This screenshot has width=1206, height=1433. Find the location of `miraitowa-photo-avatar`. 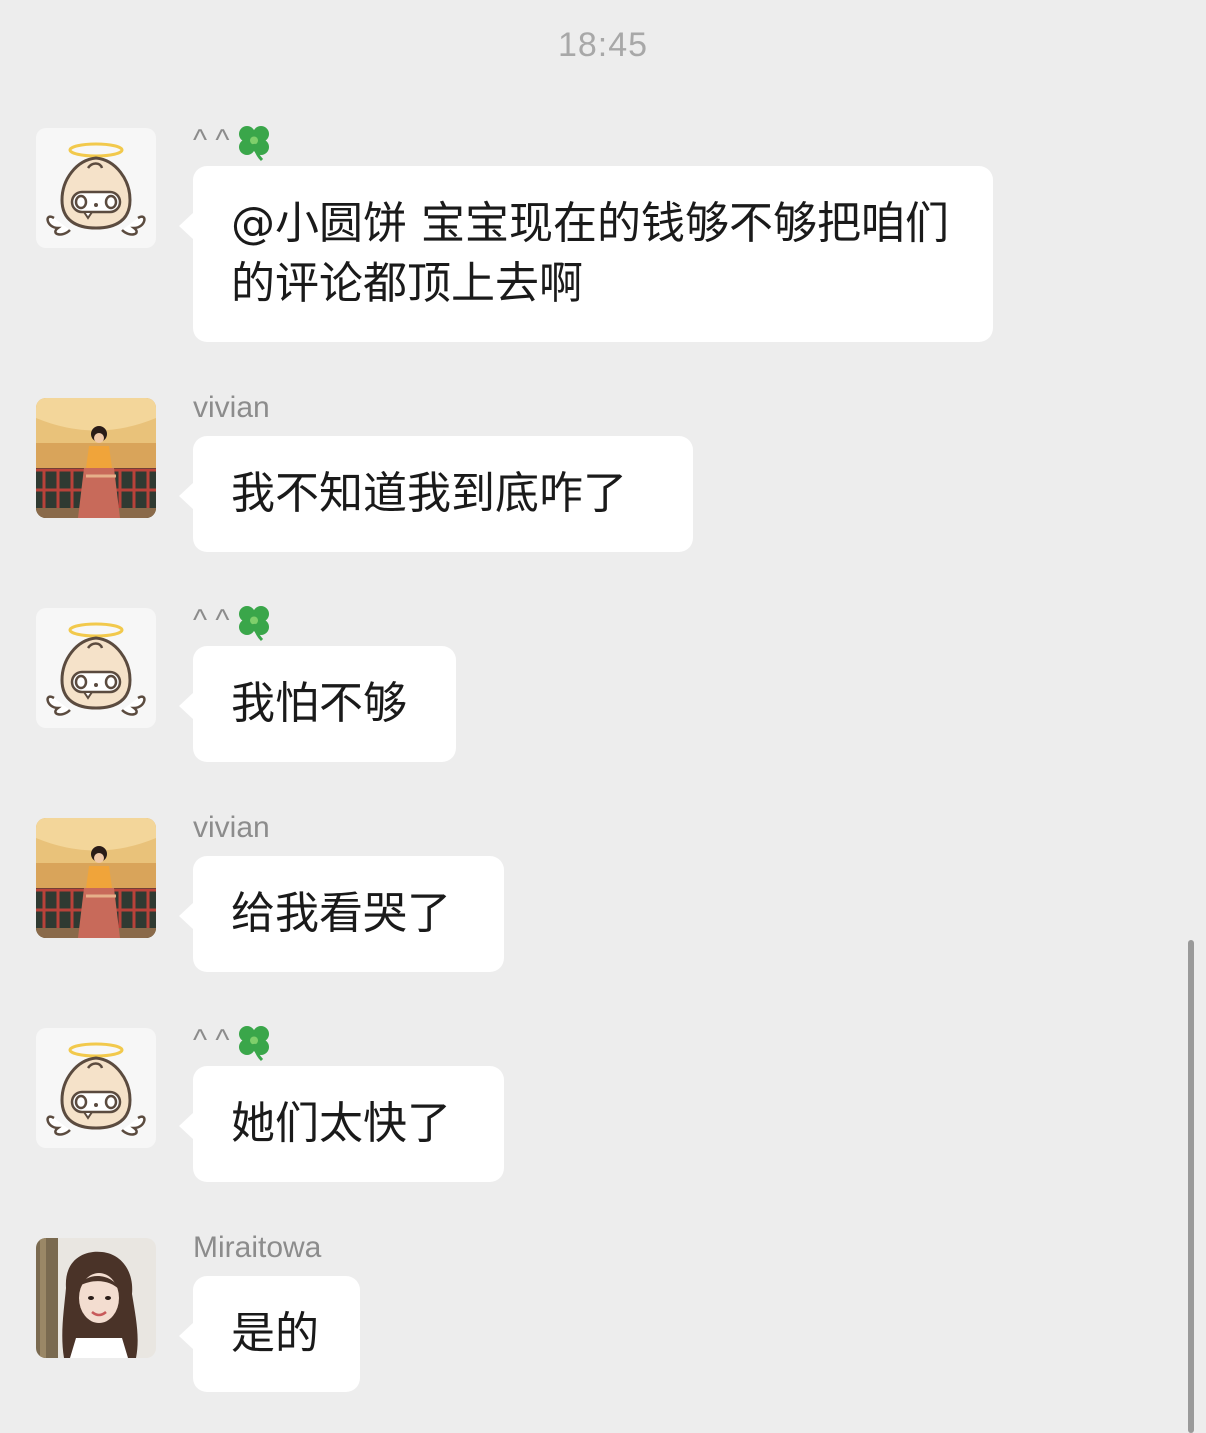

miraitowa-photo-avatar is located at coordinates (96, 1298).